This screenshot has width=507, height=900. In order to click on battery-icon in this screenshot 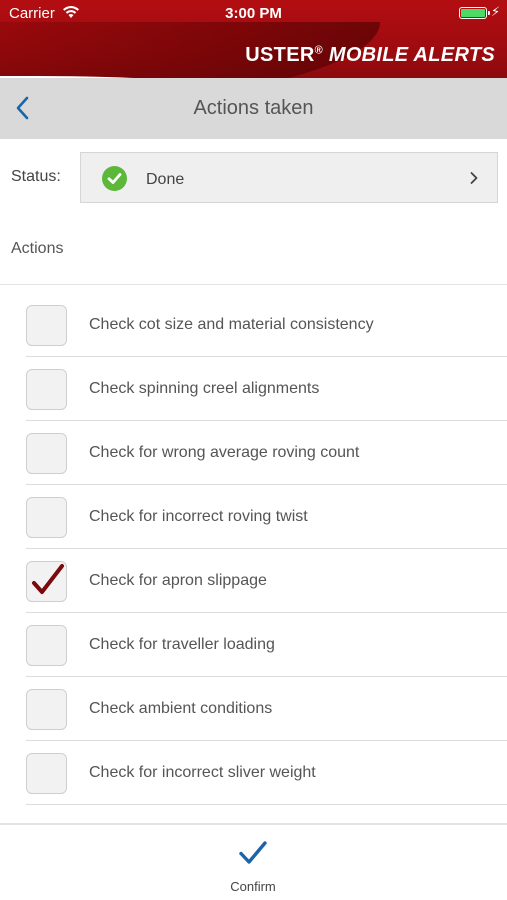, I will do `click(474, 13)`.